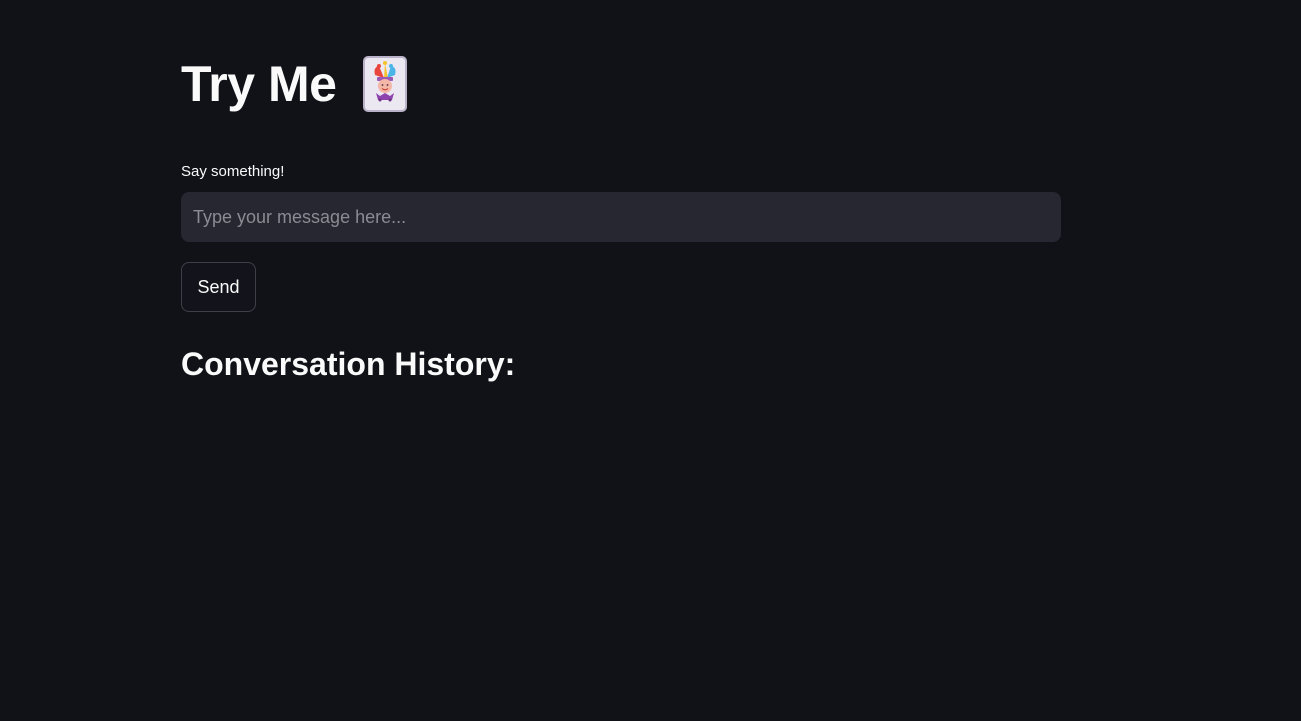 The height and width of the screenshot is (721, 1301). I want to click on message-input, so click(621, 217).